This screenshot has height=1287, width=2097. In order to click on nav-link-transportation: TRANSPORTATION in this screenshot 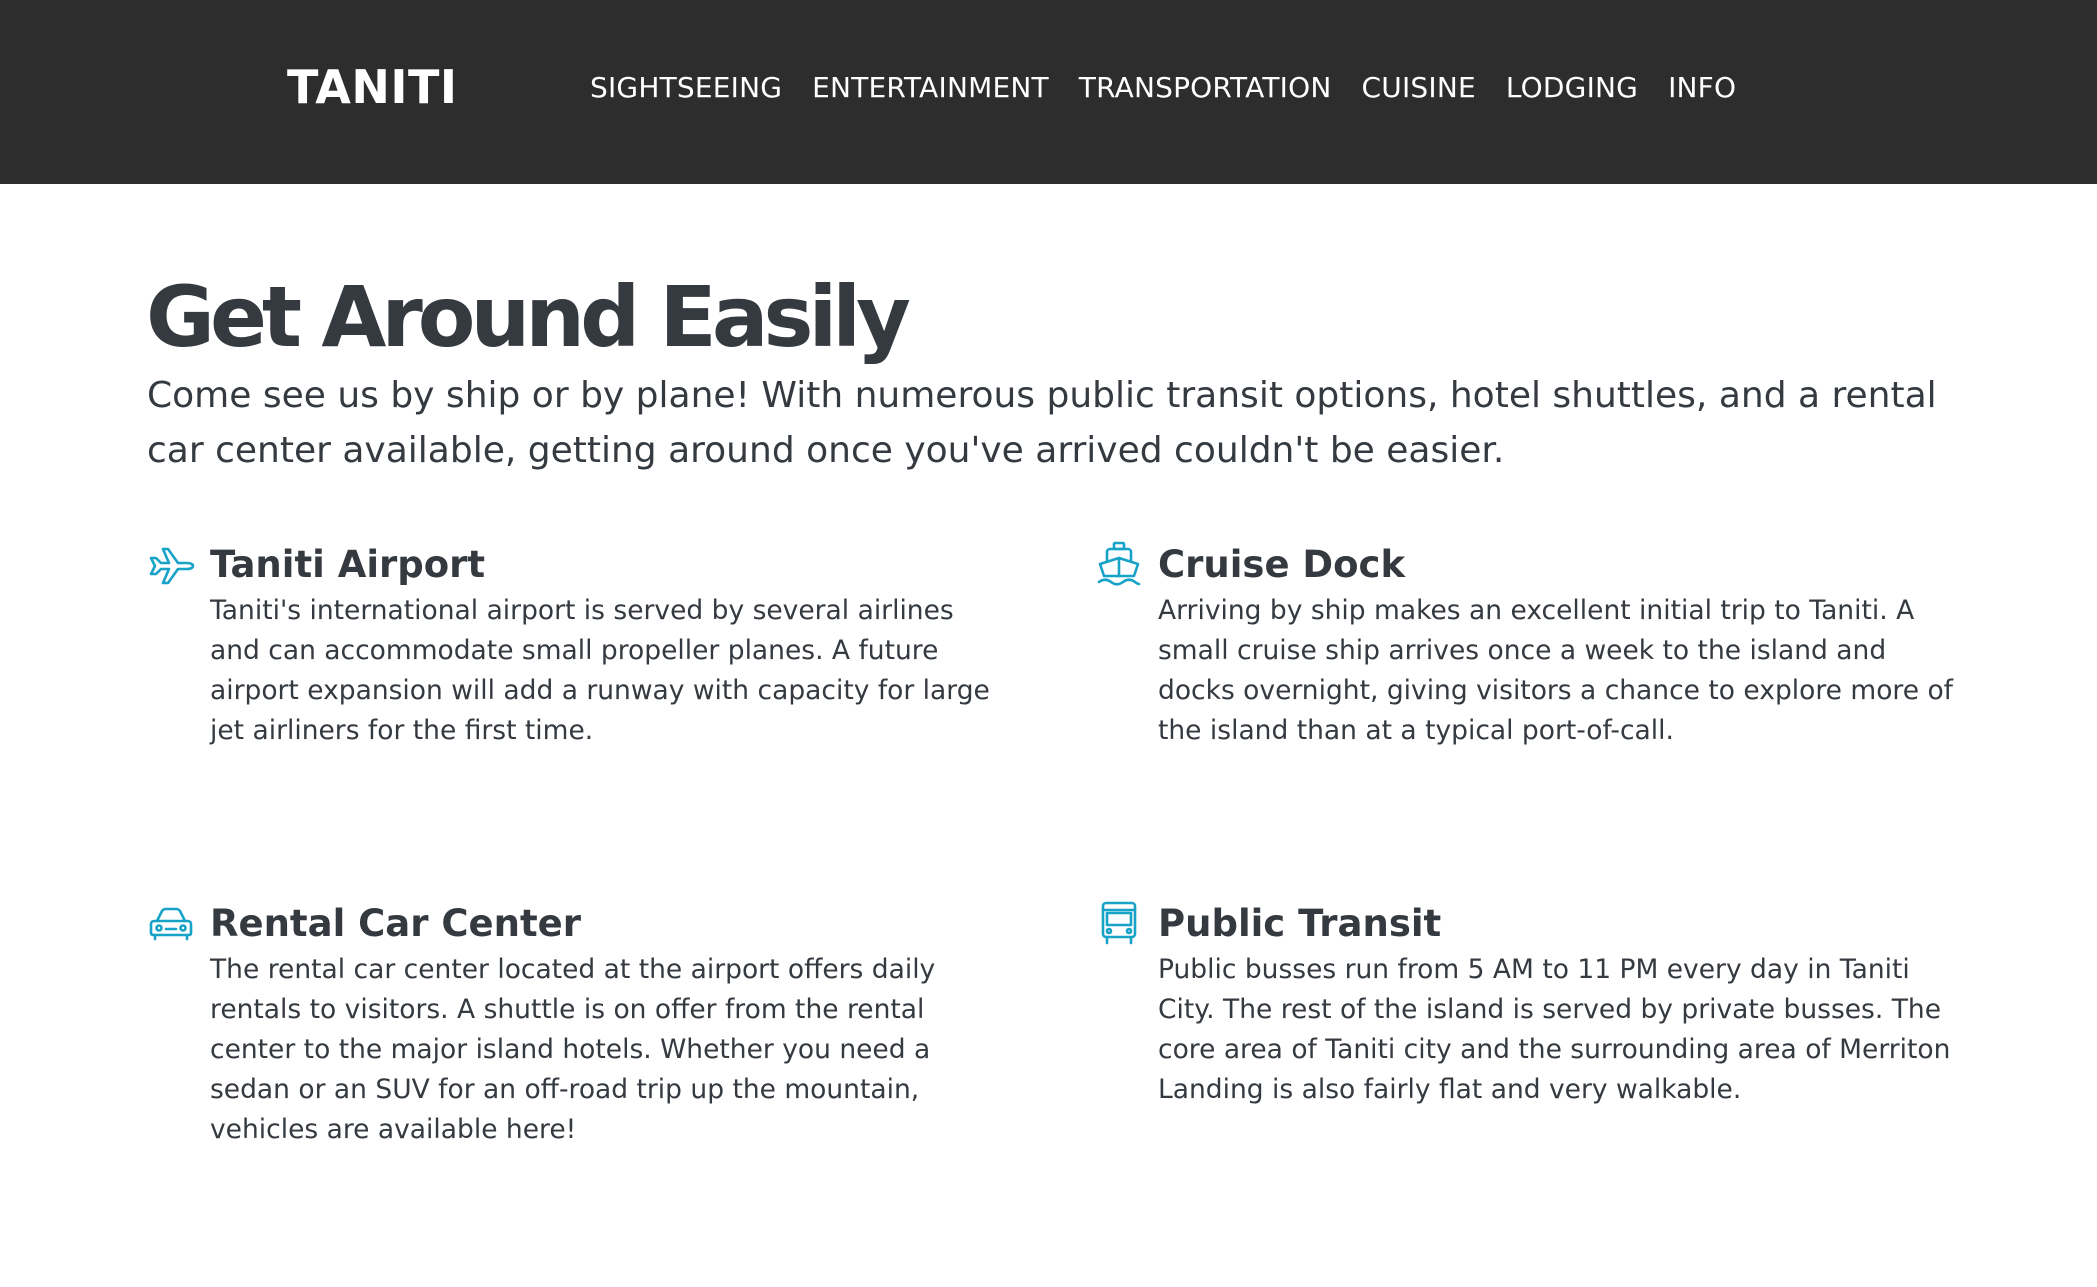, I will do `click(1205, 87)`.